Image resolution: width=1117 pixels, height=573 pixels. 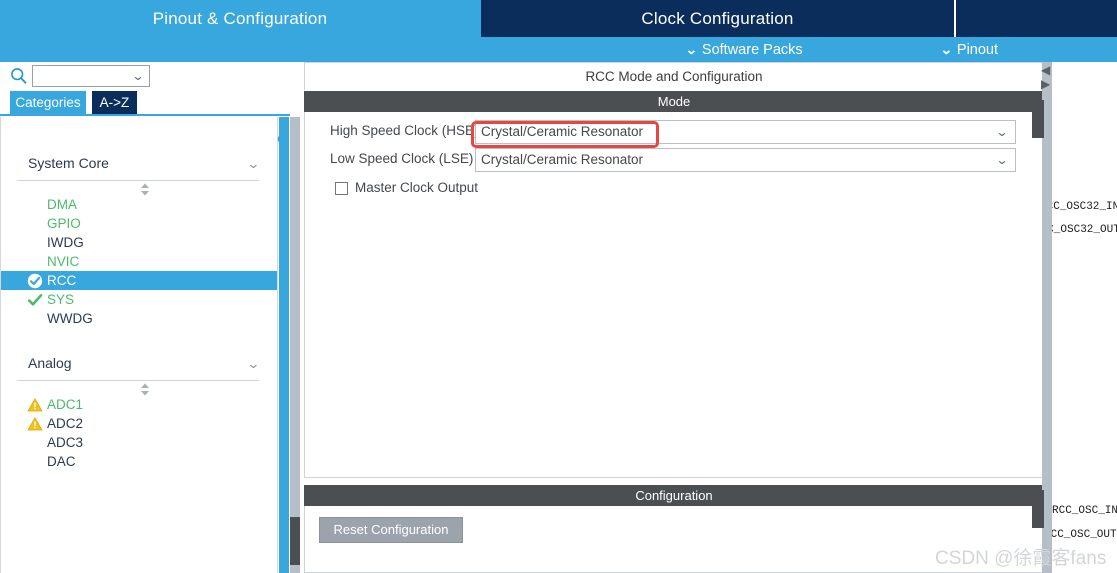 What do you see at coordinates (61, 461) in the screenshot?
I see `sidebar-item-label: DAC` at bounding box center [61, 461].